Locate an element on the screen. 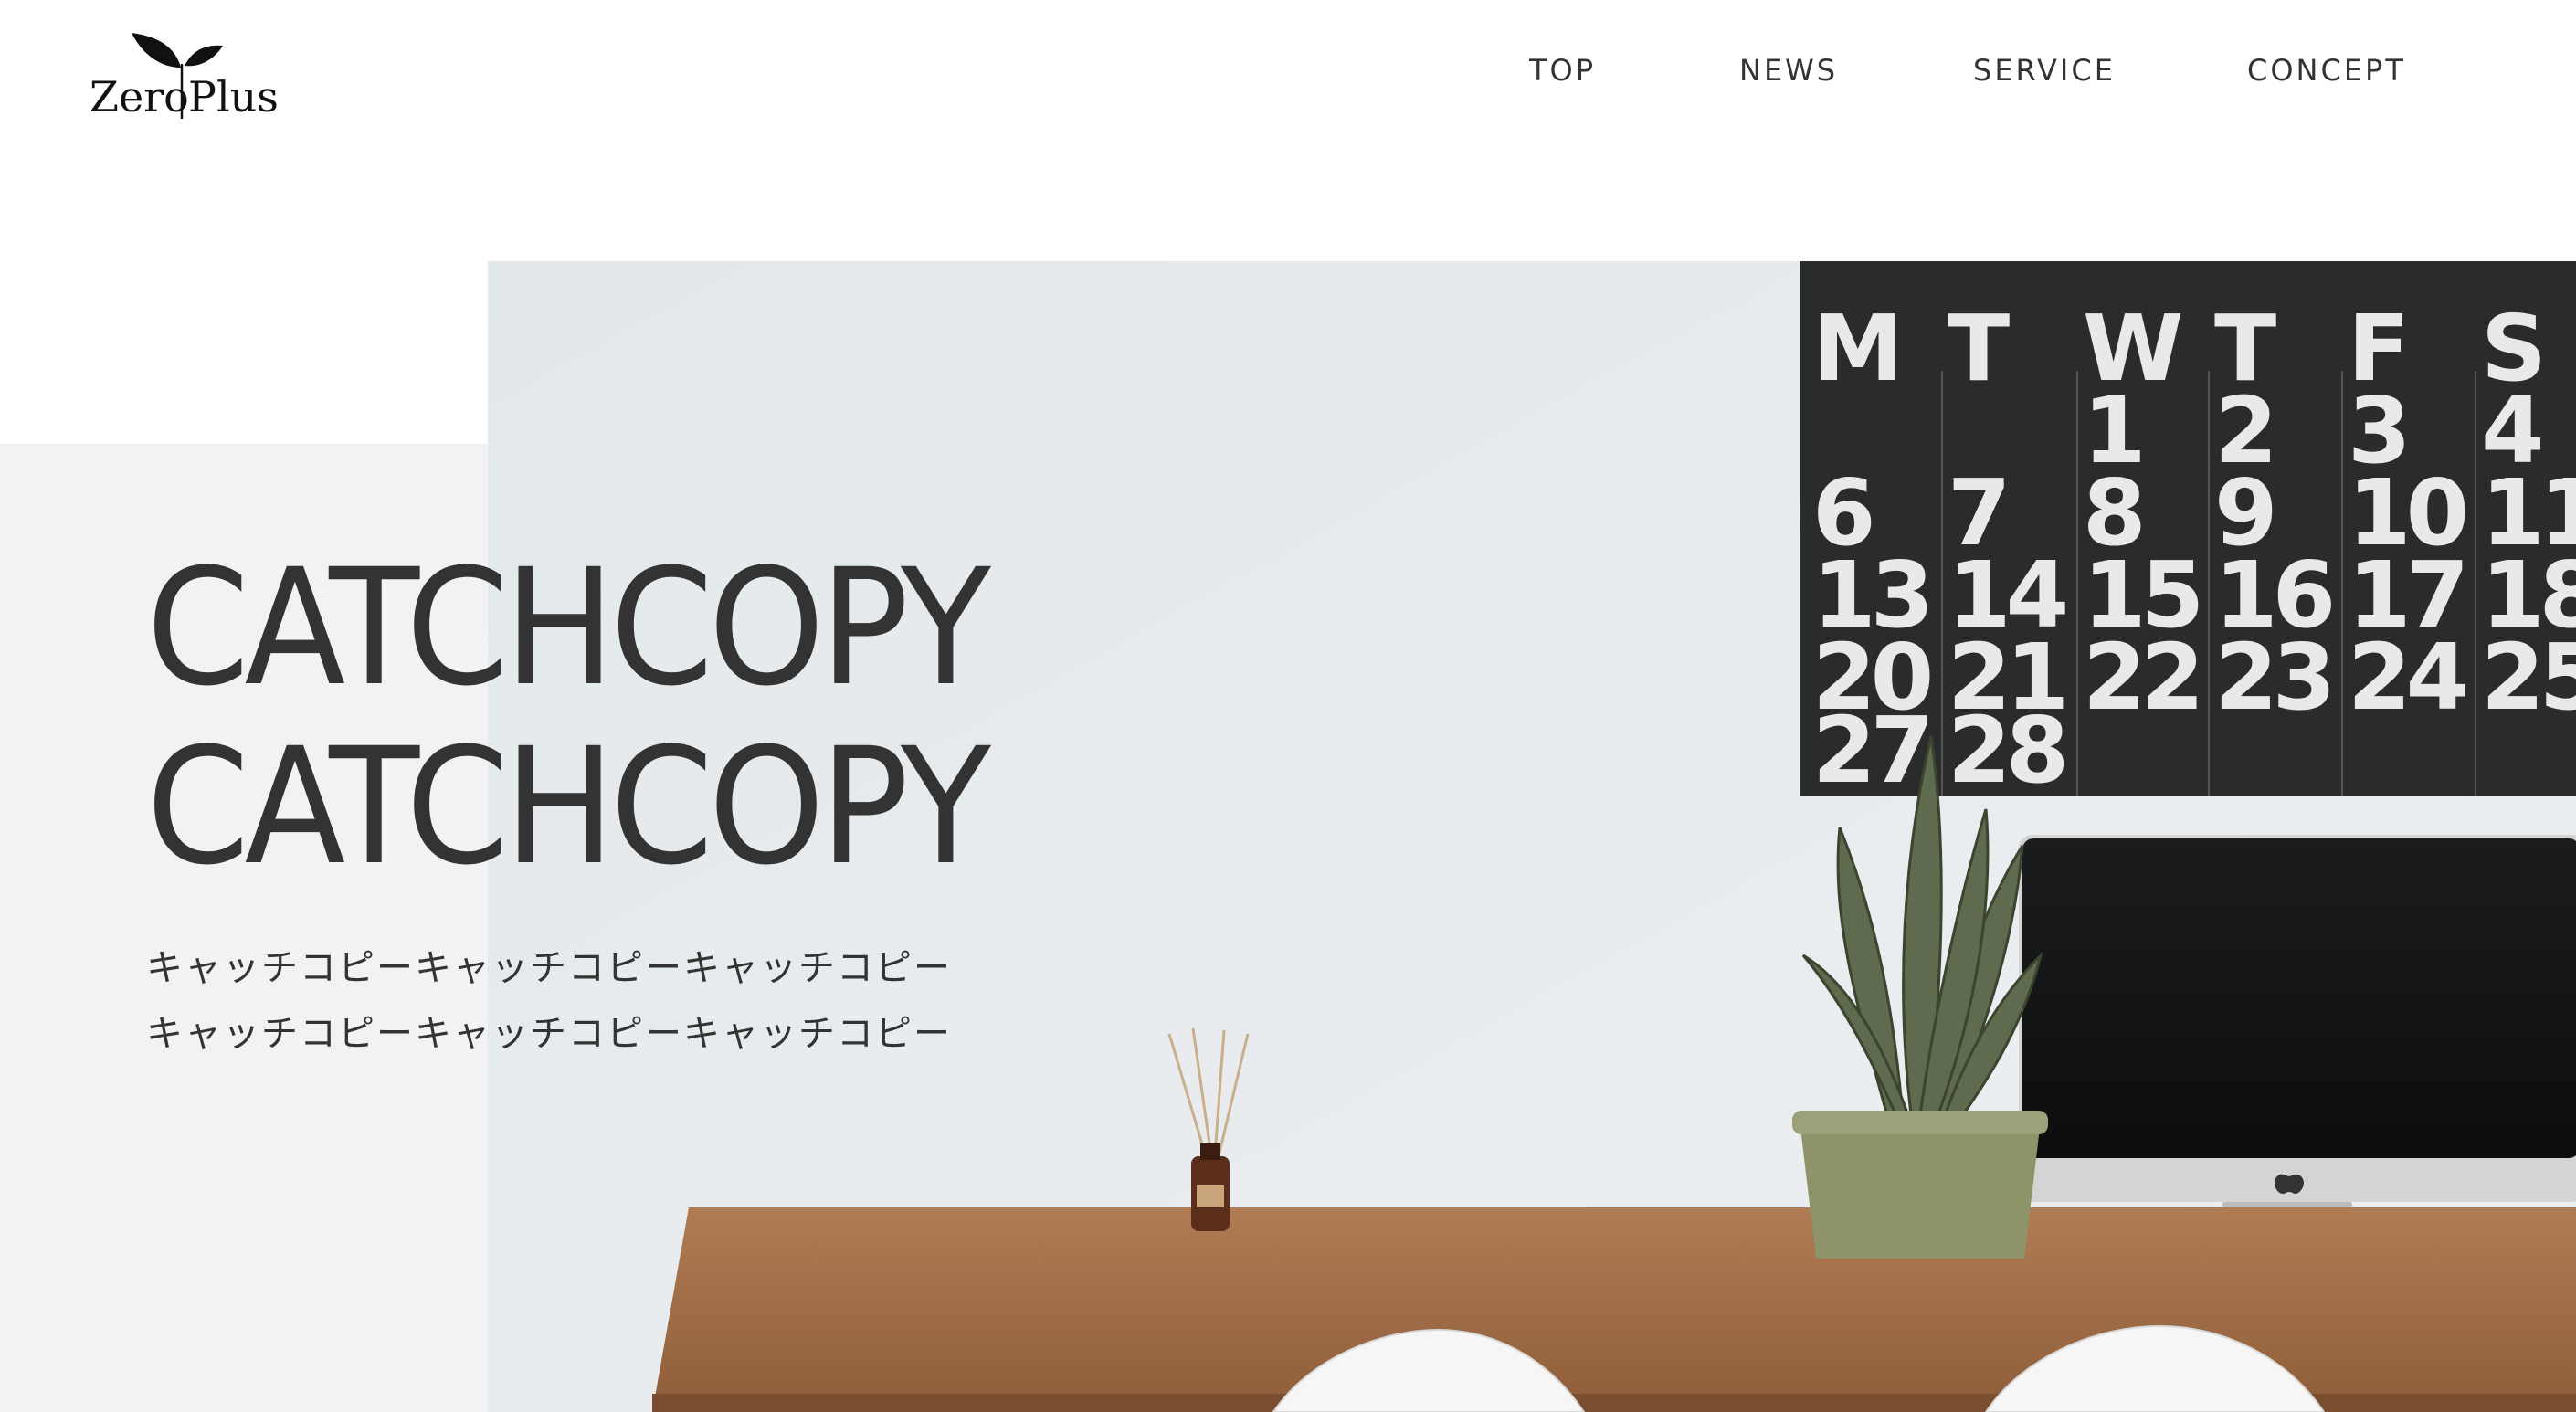 The width and height of the screenshot is (2576, 1412). catchcopy-line-1: CATCHCOPY is located at coordinates (568, 628).